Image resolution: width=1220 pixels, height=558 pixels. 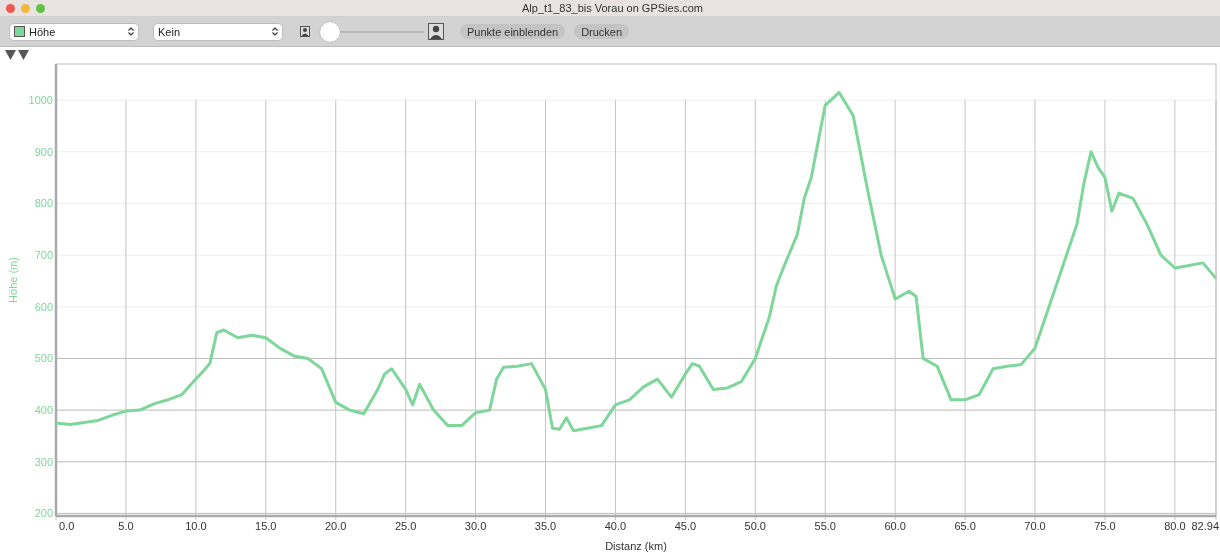 What do you see at coordinates (615, 526) in the screenshot?
I see `x-tick-label: 40.0` at bounding box center [615, 526].